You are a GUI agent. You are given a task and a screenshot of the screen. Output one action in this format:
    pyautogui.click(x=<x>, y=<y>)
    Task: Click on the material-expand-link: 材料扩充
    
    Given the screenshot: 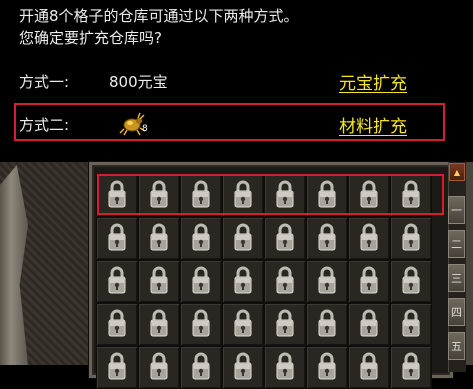 What is the action you would take?
    pyautogui.click(x=373, y=124)
    